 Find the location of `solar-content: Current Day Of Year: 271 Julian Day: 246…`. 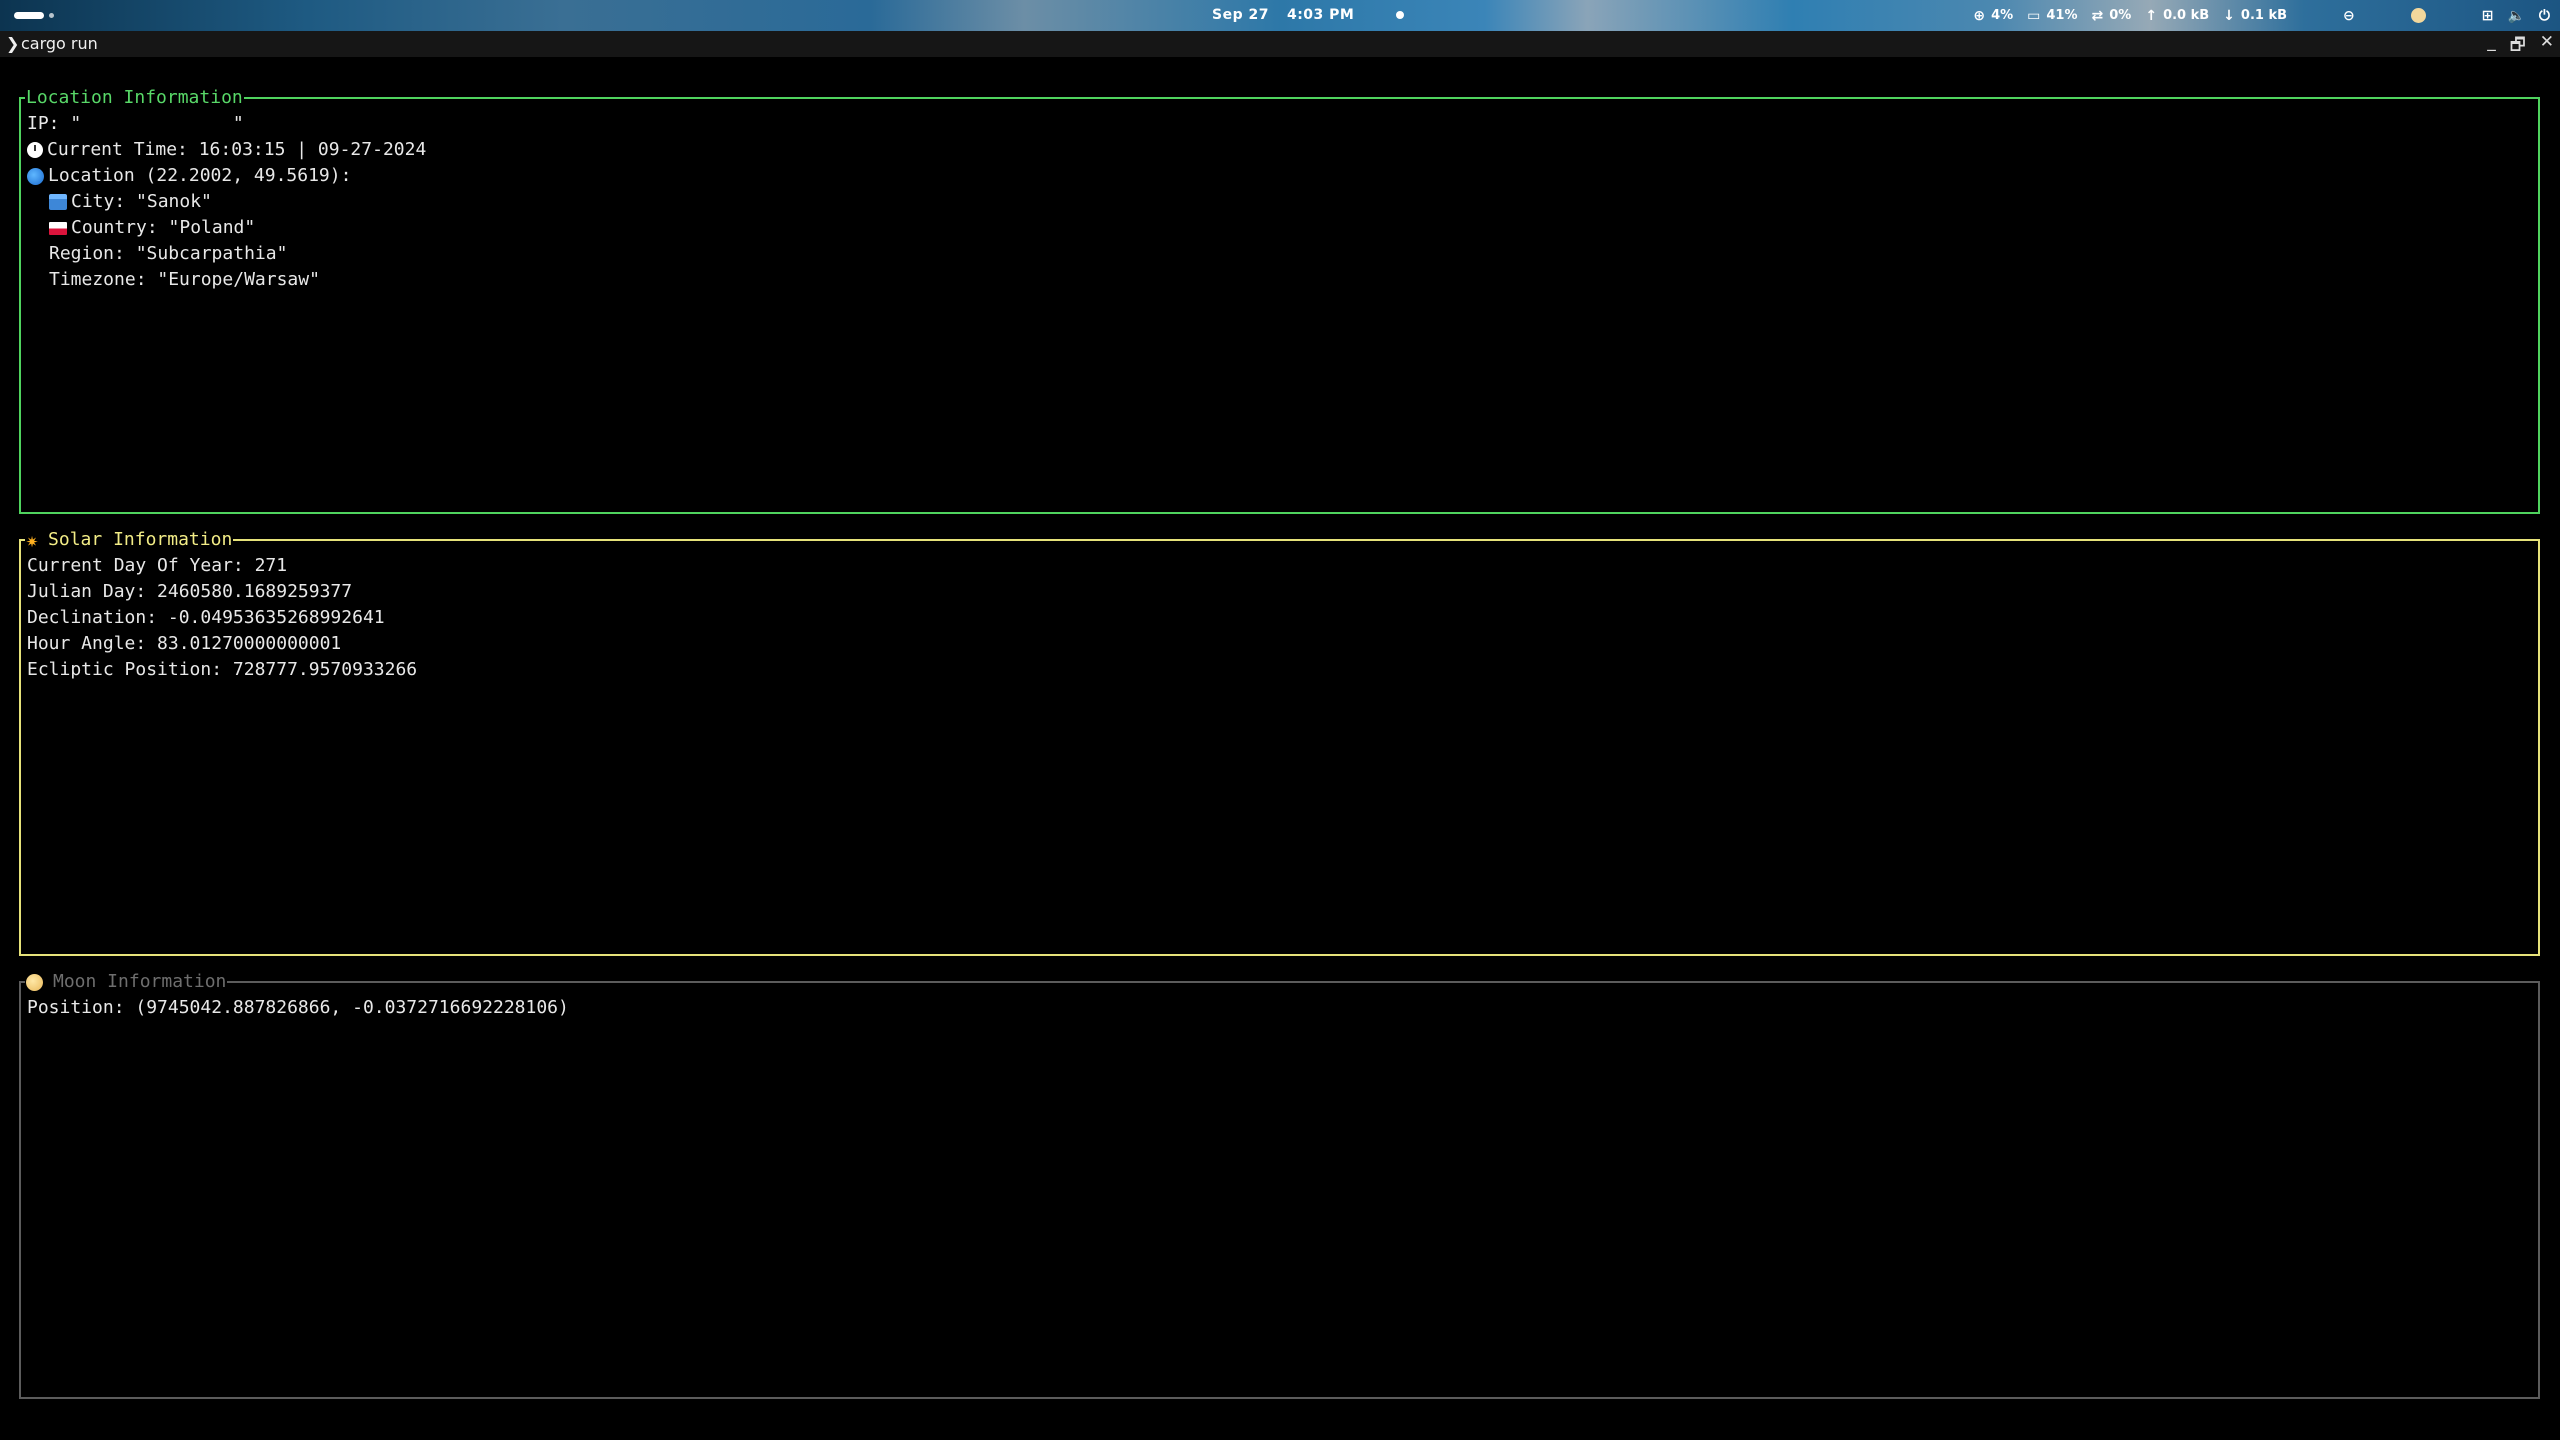

solar-content: Current Day Of Year: 271 Julian Day: 246… is located at coordinates (222, 618).